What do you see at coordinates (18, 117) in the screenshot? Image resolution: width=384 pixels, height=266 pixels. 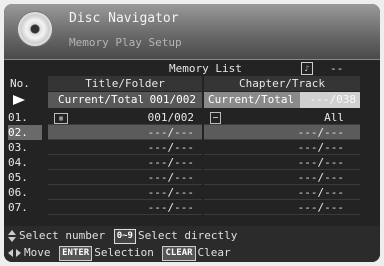 I see `list-item-number: 01.` at bounding box center [18, 117].